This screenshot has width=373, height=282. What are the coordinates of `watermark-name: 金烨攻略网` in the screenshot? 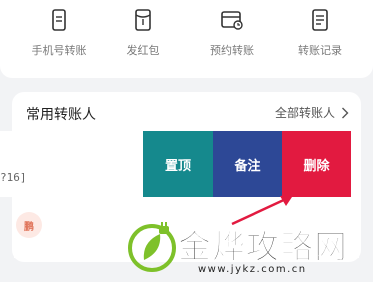 It's located at (263, 247).